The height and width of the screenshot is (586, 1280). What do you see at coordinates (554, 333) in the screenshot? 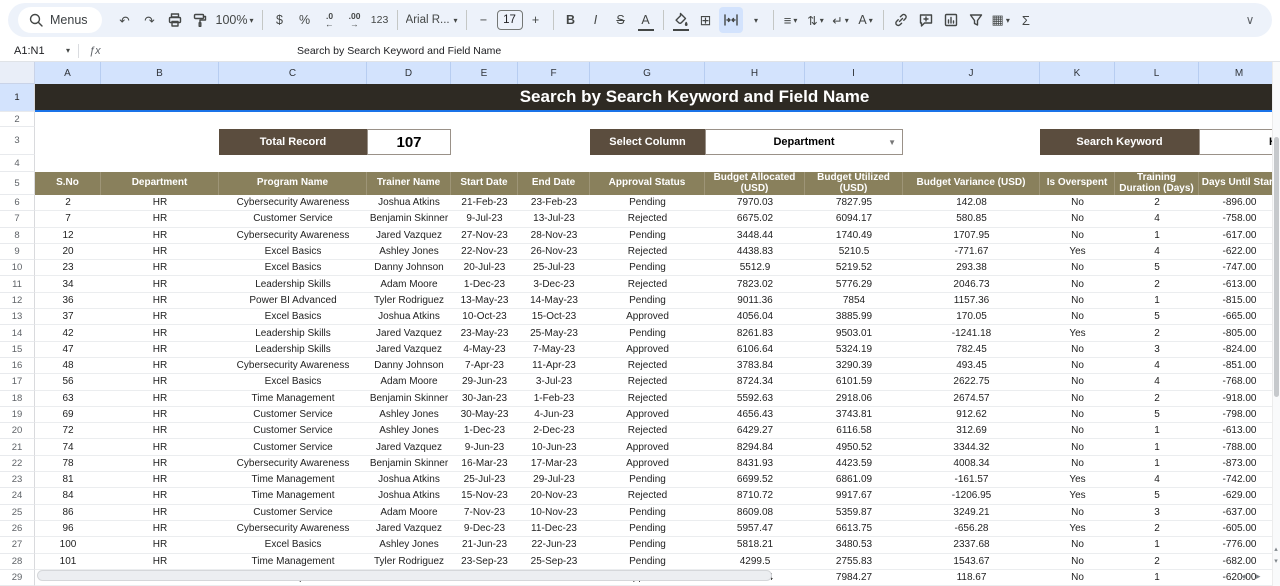
I see `table-cell: 25-May-23` at bounding box center [554, 333].